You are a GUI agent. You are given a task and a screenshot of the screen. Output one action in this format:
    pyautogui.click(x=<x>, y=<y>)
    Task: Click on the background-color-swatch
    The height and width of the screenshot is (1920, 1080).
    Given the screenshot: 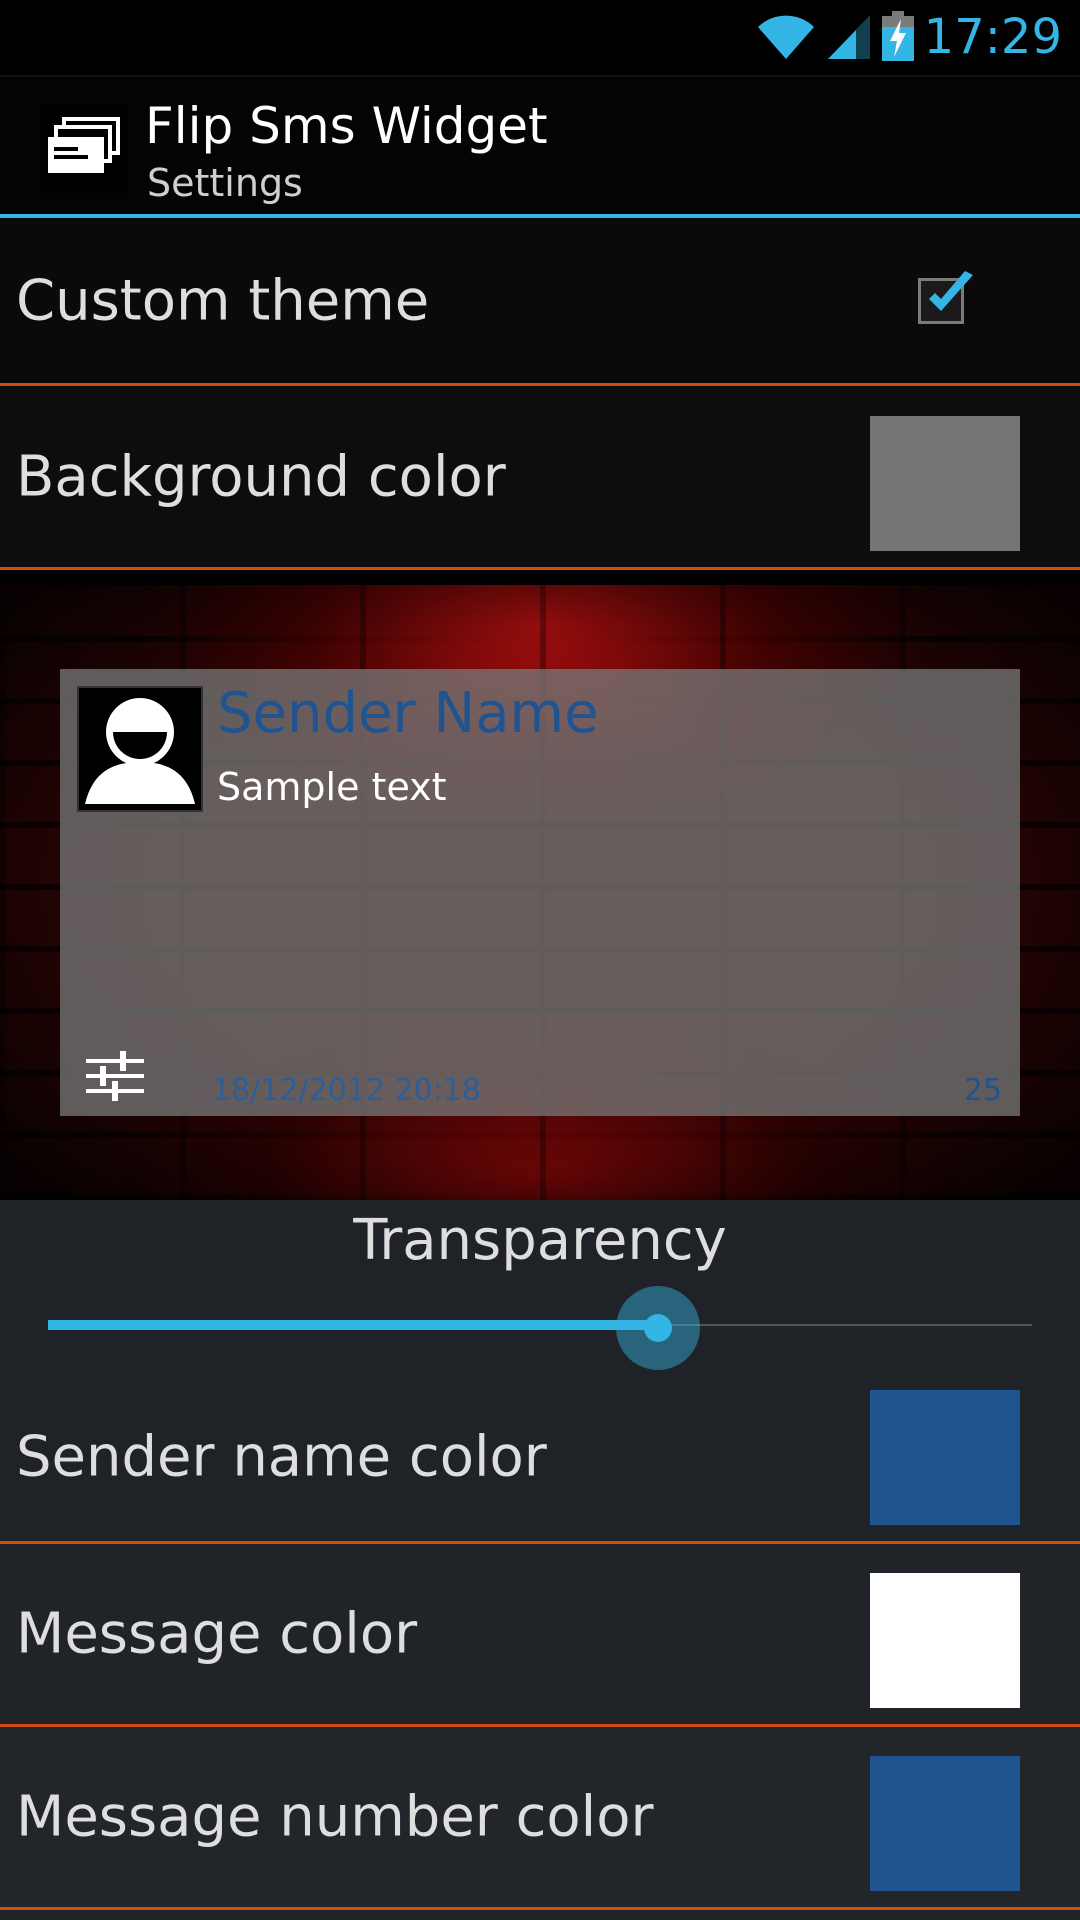 What is the action you would take?
    pyautogui.click(x=945, y=483)
    